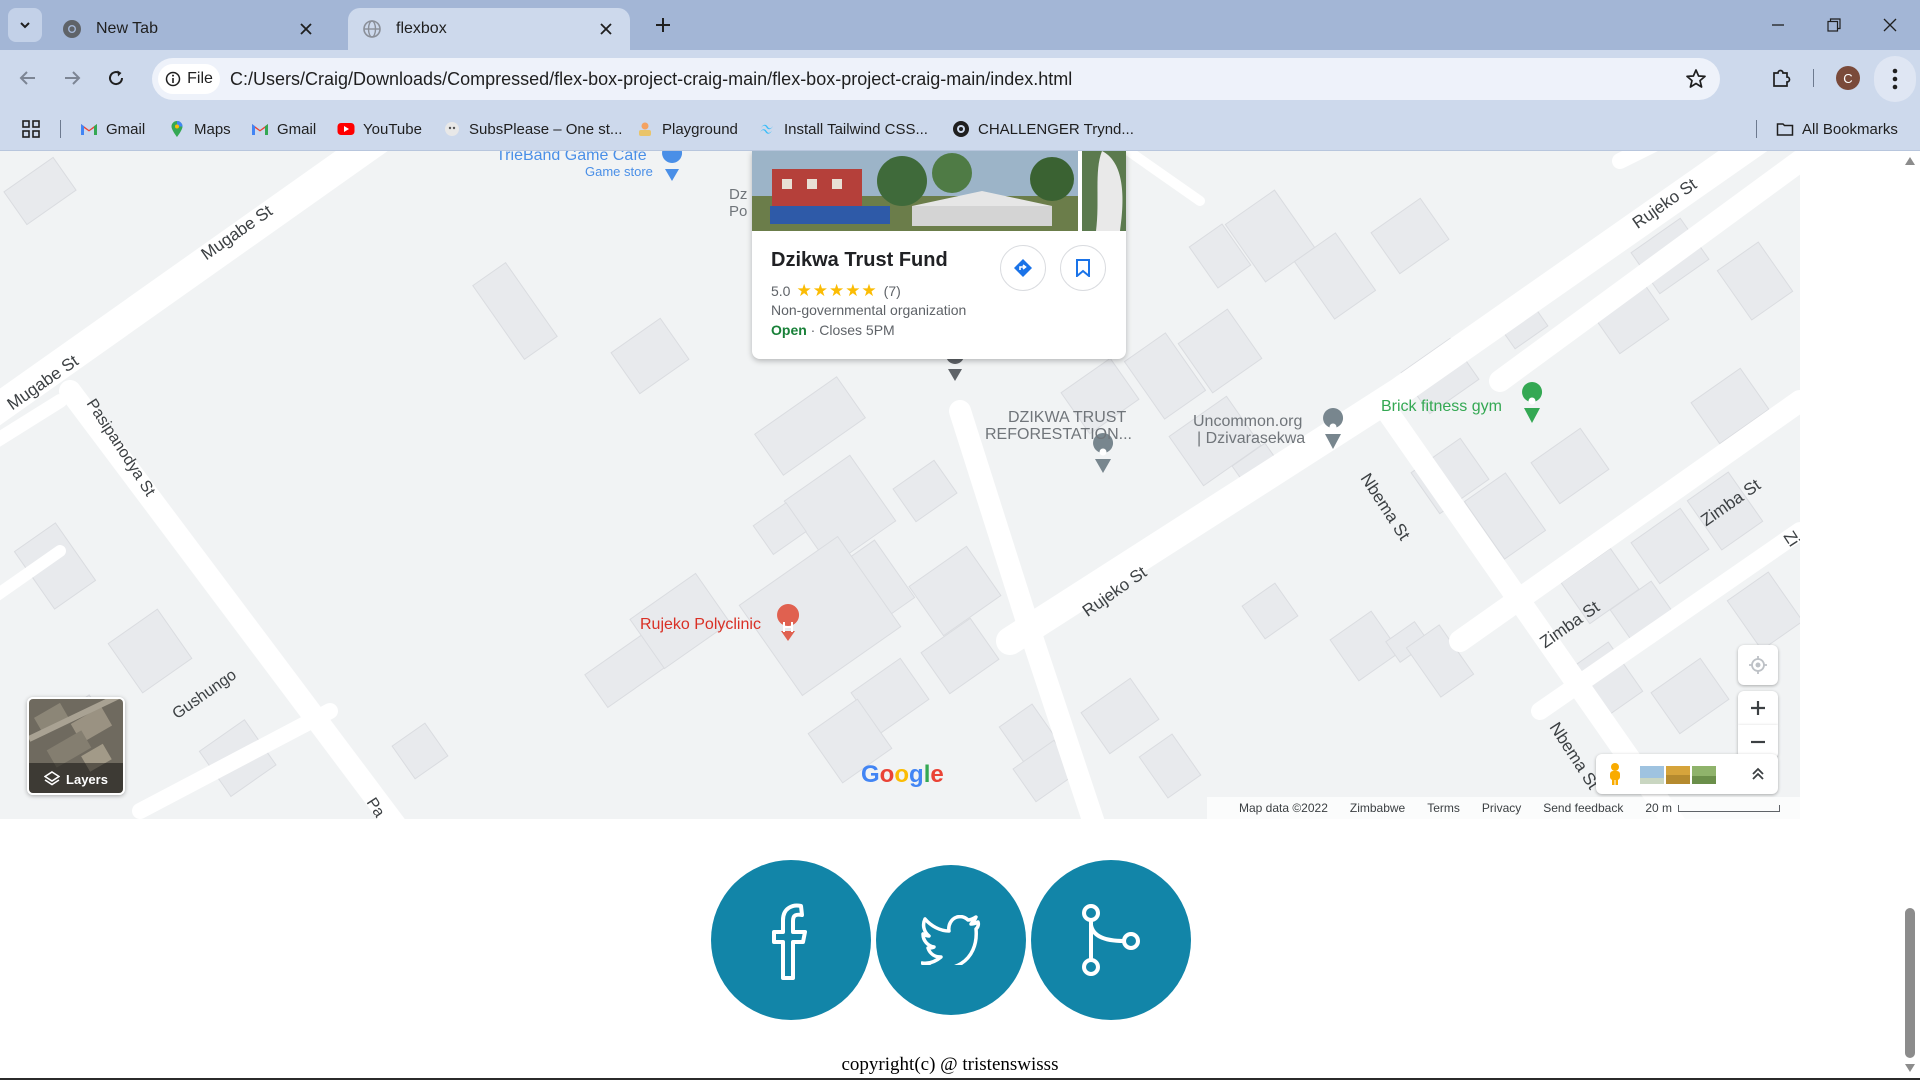 This screenshot has height=1080, width=1920. Describe the element at coordinates (1583, 808) in the screenshot. I see `send-feedback-link: Send feedback` at that location.